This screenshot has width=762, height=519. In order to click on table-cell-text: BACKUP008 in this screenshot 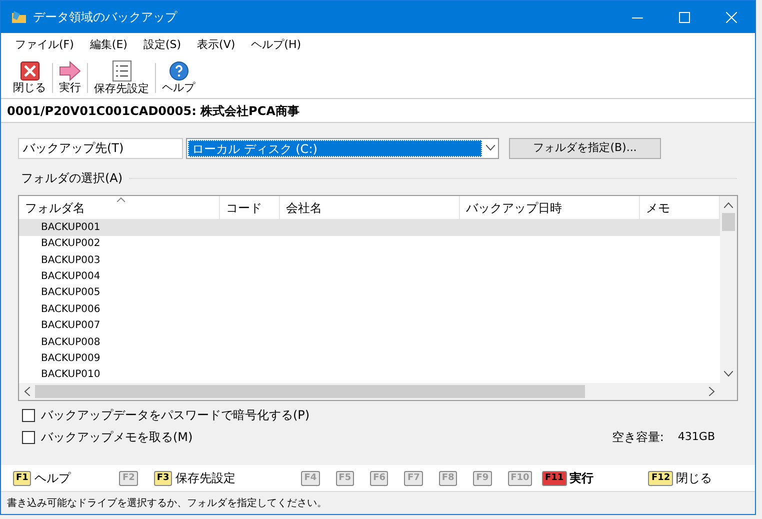, I will do `click(70, 343)`.